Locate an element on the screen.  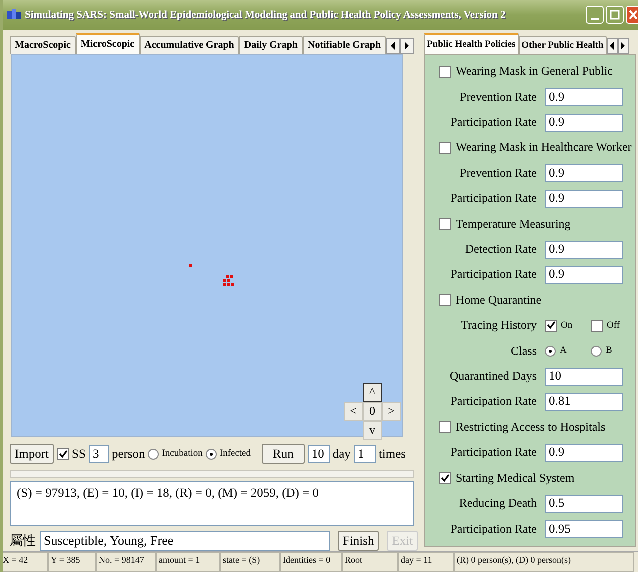
policy-label: Starting Medical System is located at coordinates (515, 478).